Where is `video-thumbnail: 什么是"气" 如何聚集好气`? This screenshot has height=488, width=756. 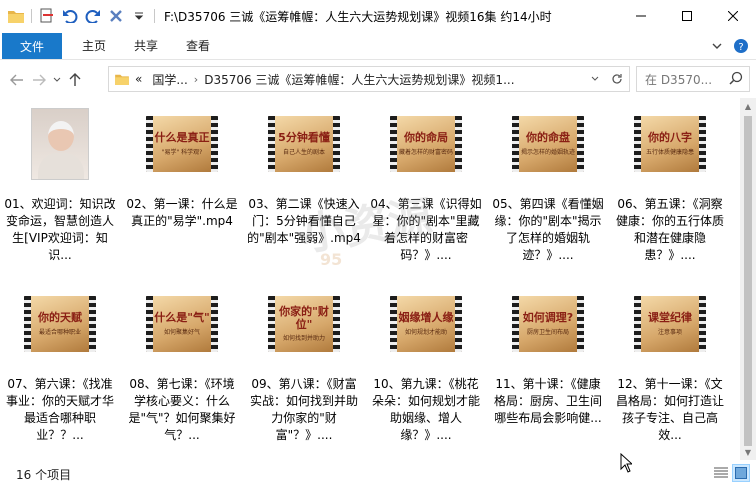
video-thumbnail: 什么是"气" 如何聚集好气 is located at coordinates (182, 324).